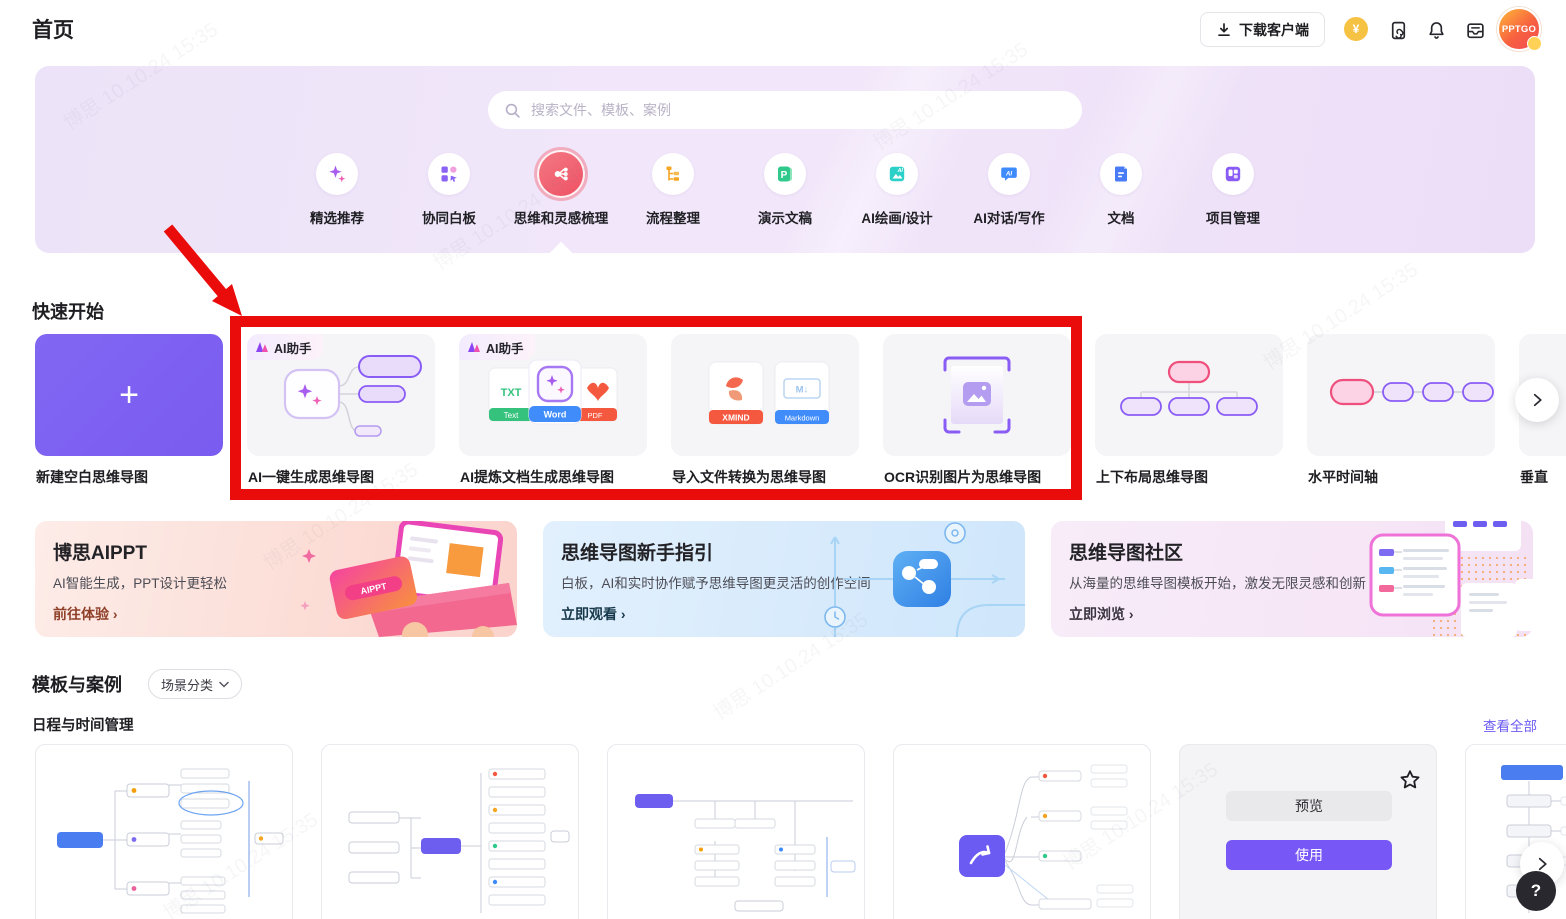 This screenshot has width=1566, height=919. Describe the element at coordinates (1233, 174) in the screenshot. I see `kanban-icon` at that location.